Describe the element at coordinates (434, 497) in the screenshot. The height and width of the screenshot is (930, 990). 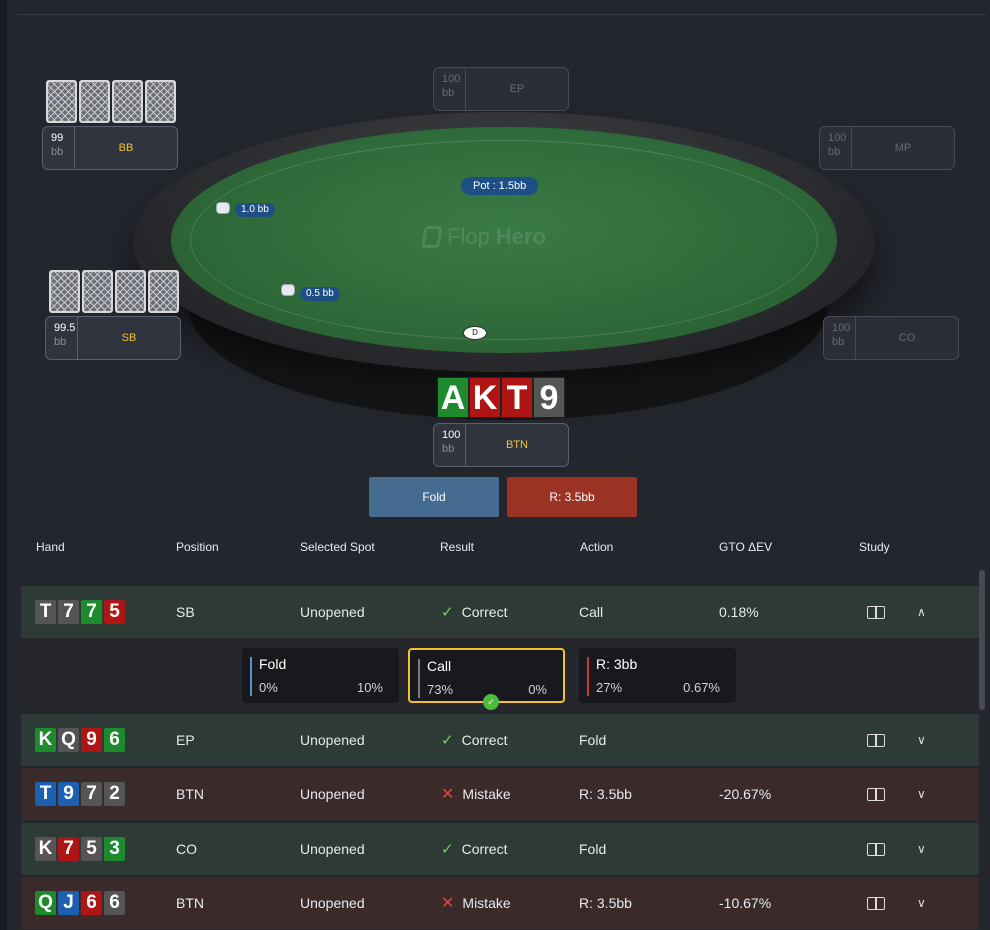
I see `fold-button: Fold` at that location.